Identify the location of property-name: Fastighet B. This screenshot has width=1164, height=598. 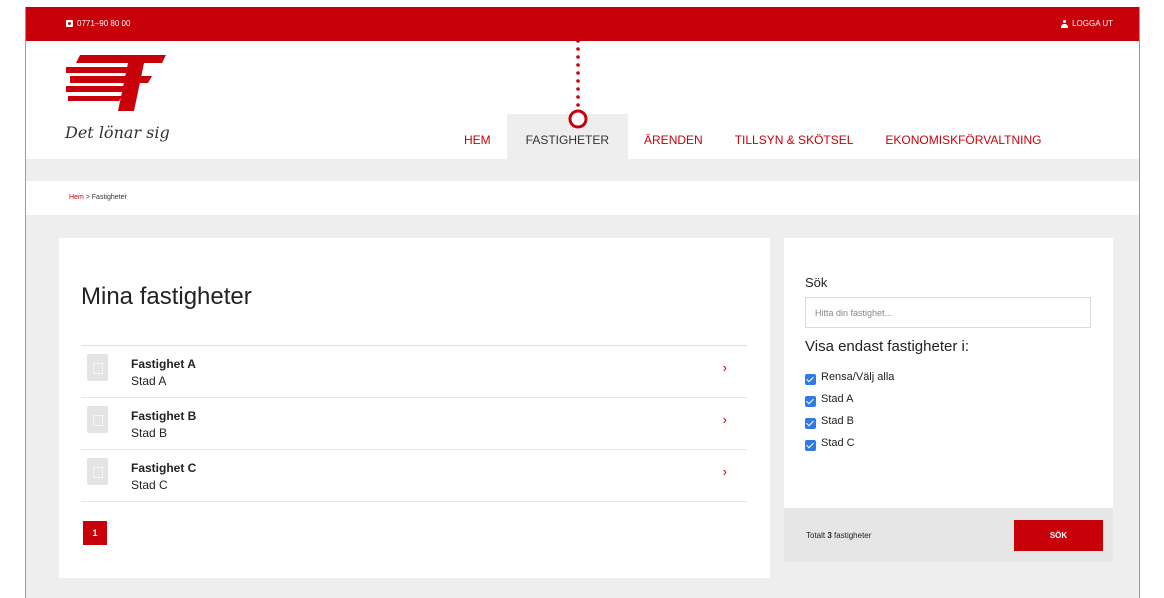
(164, 416).